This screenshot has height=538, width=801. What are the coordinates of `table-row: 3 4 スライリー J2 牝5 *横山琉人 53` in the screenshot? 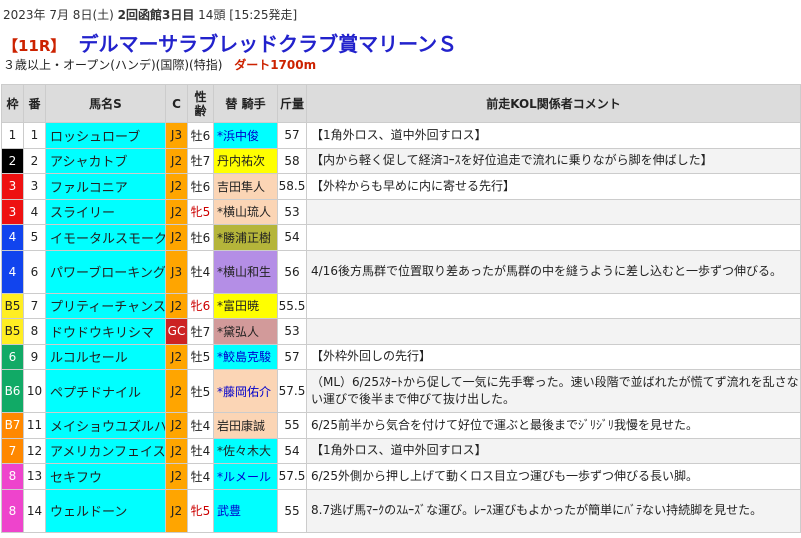 It's located at (401, 211).